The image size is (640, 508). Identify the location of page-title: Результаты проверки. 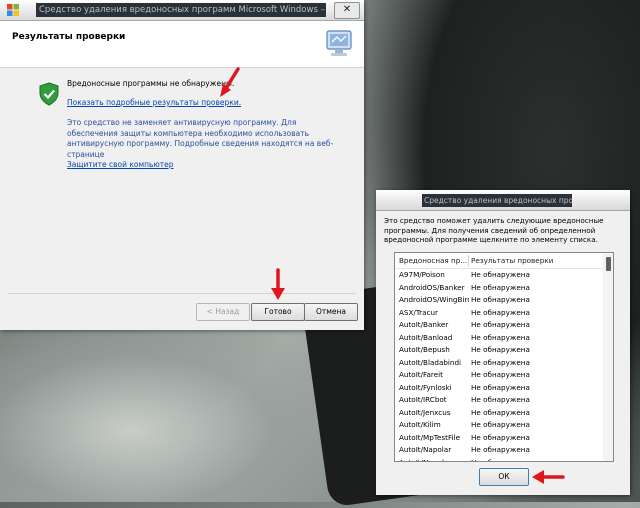
(69, 37).